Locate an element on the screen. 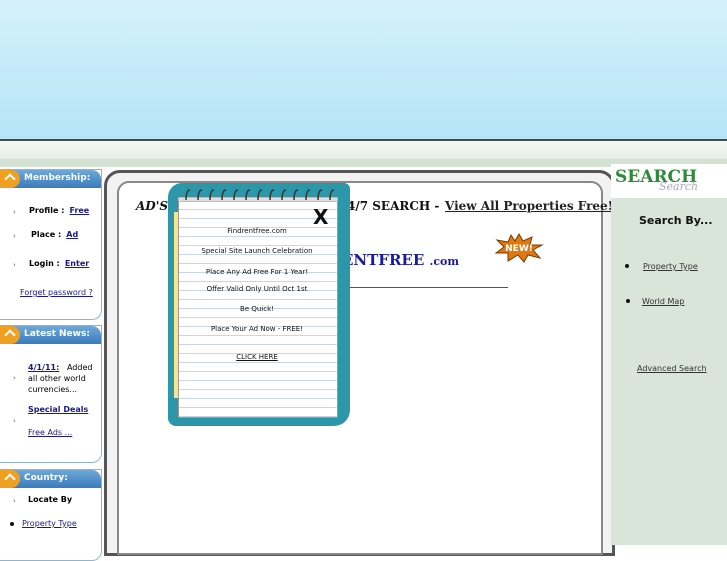 The width and height of the screenshot is (727, 561). popup-line-valid: Offer Valid Only Until Oct 1st is located at coordinates (257, 289).